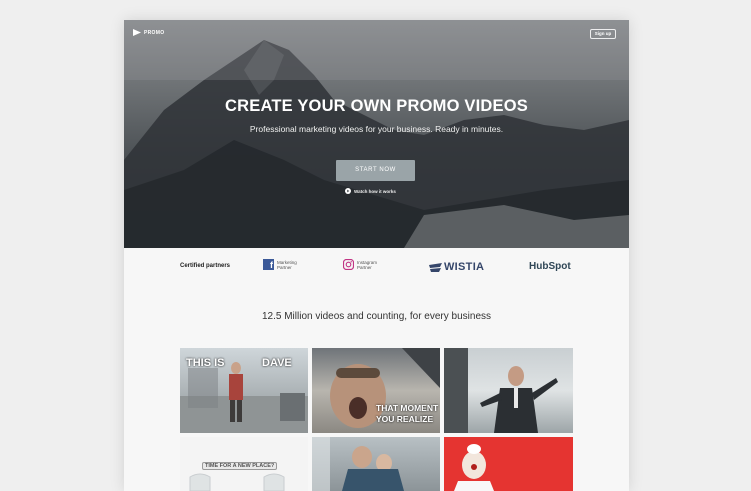  I want to click on instagram-partner-badge: Instagram Partner, so click(360, 264).